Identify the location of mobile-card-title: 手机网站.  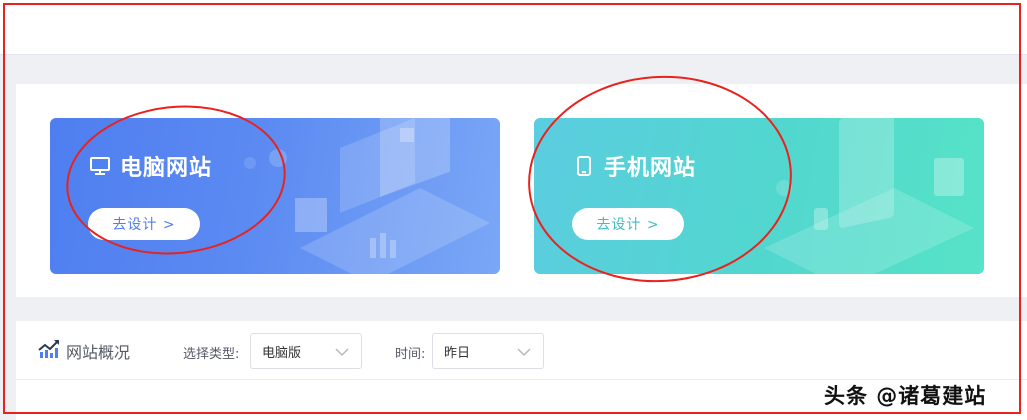
(634, 166).